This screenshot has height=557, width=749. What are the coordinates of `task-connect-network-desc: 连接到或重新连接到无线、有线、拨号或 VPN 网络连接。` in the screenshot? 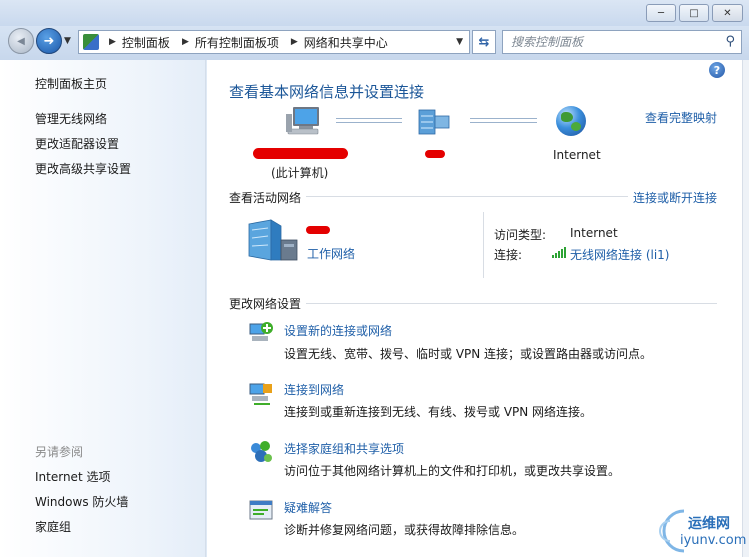 It's located at (438, 412).